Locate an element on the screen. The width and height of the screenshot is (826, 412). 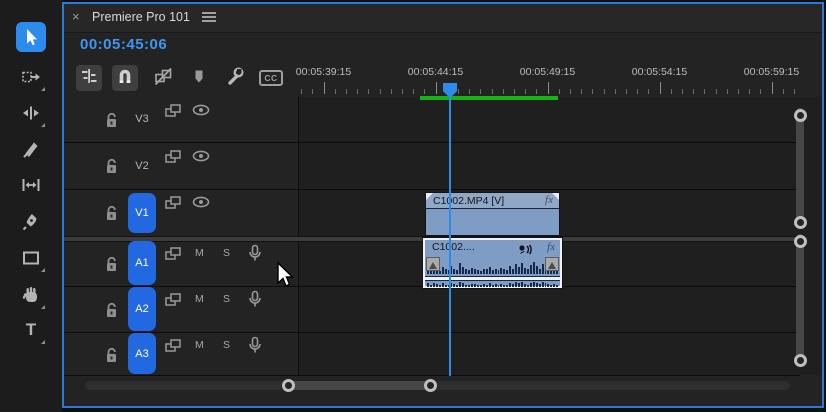
rectangle-icon is located at coordinates (31, 258).